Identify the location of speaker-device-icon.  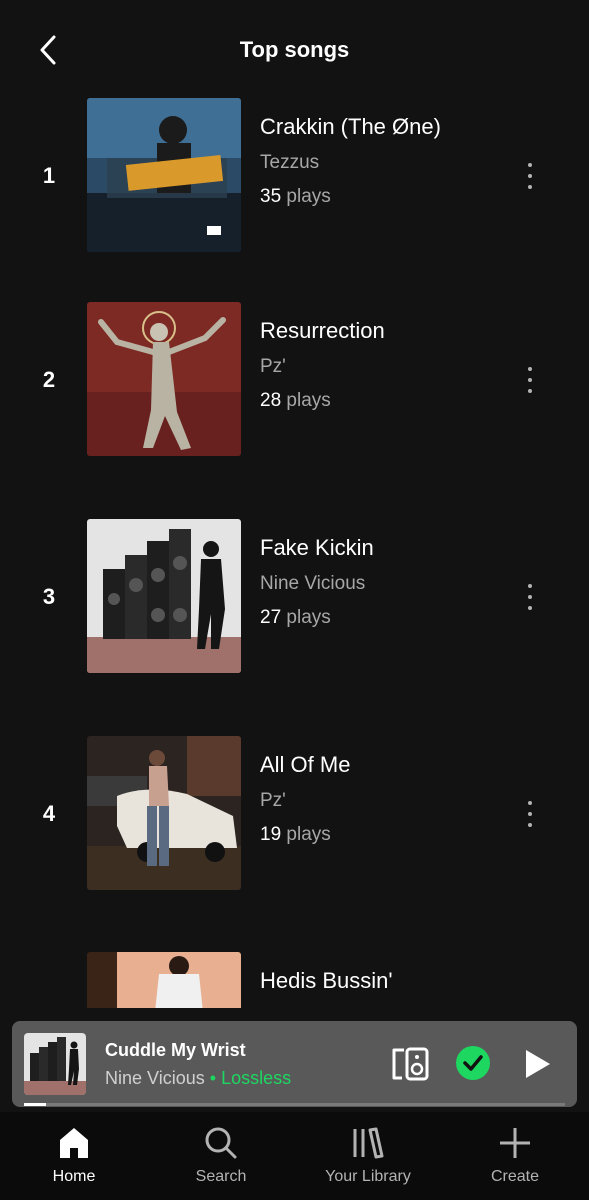
(410, 1064).